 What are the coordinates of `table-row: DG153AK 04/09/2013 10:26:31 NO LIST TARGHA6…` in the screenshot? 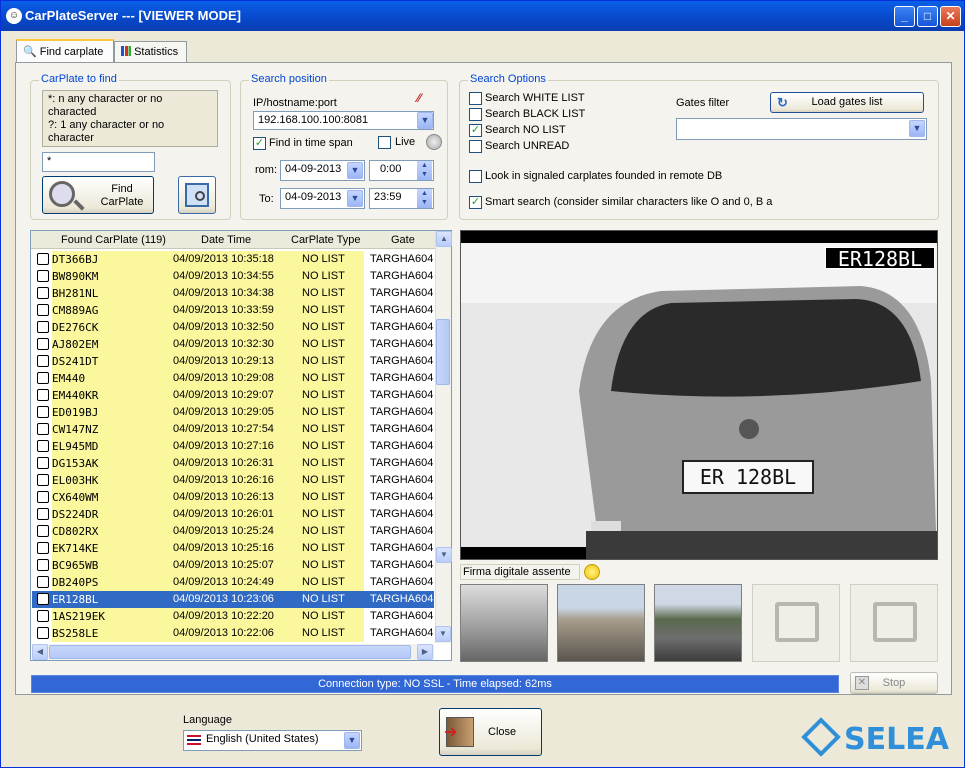 It's located at (233, 463).